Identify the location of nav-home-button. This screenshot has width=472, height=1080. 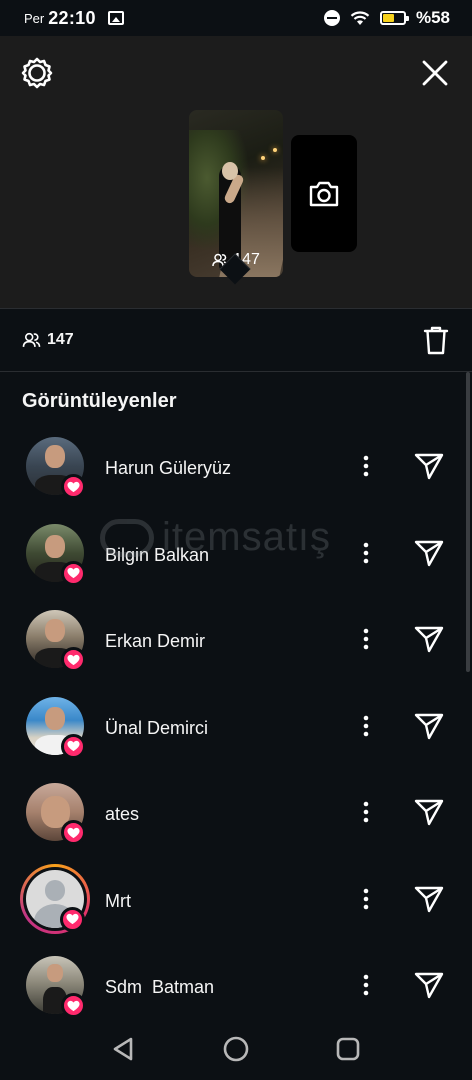
(236, 1049).